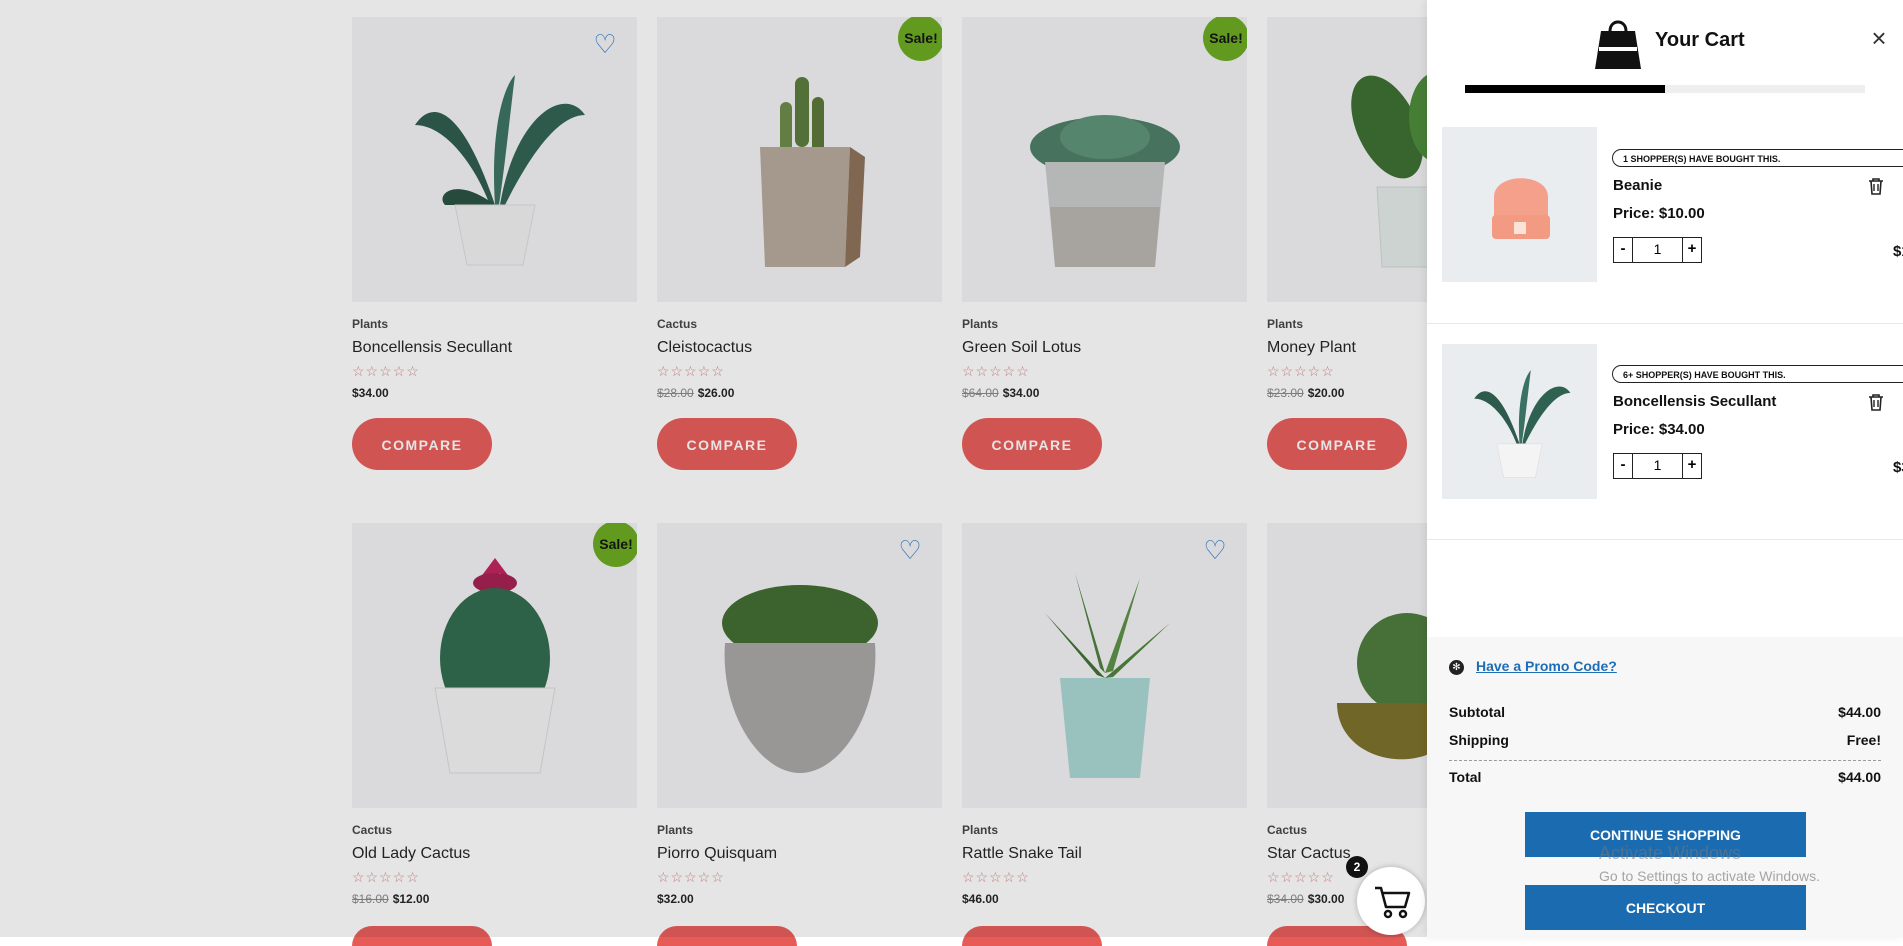  I want to click on beanie-illustration, so click(1521, 208).